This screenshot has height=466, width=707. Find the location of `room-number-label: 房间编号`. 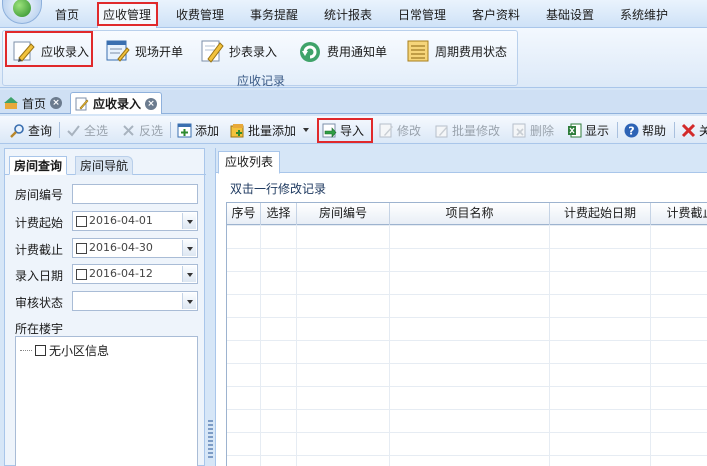

room-number-label: 房间编号 is located at coordinates (39, 195).